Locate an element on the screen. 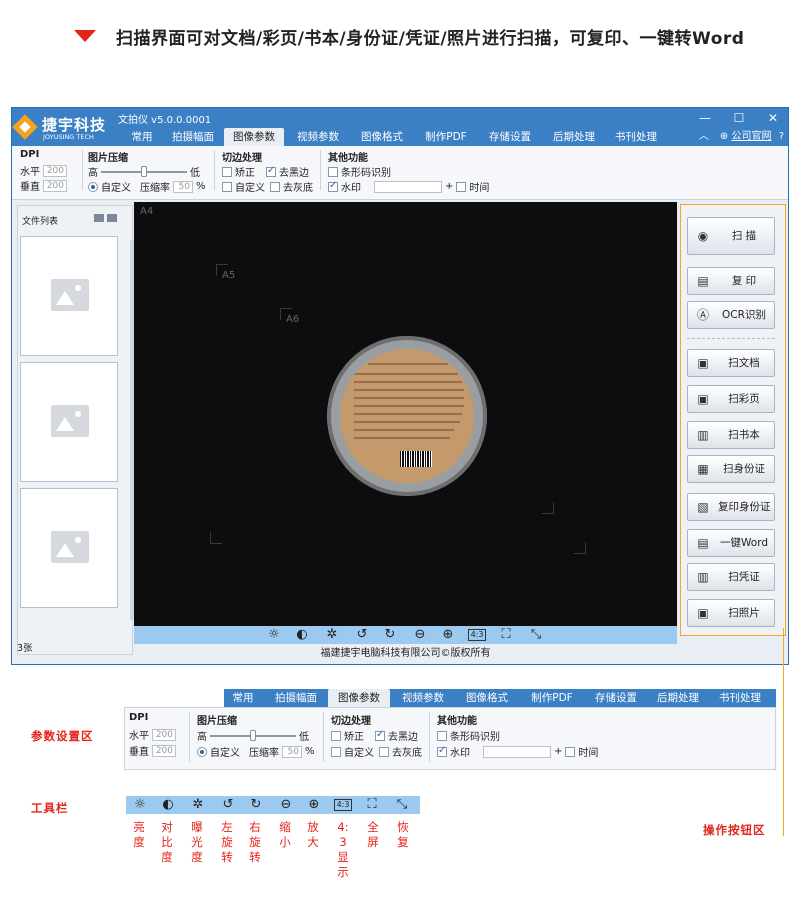 This screenshot has width=800, height=905. official-site-link: 公司官网 is located at coordinates (752, 136).